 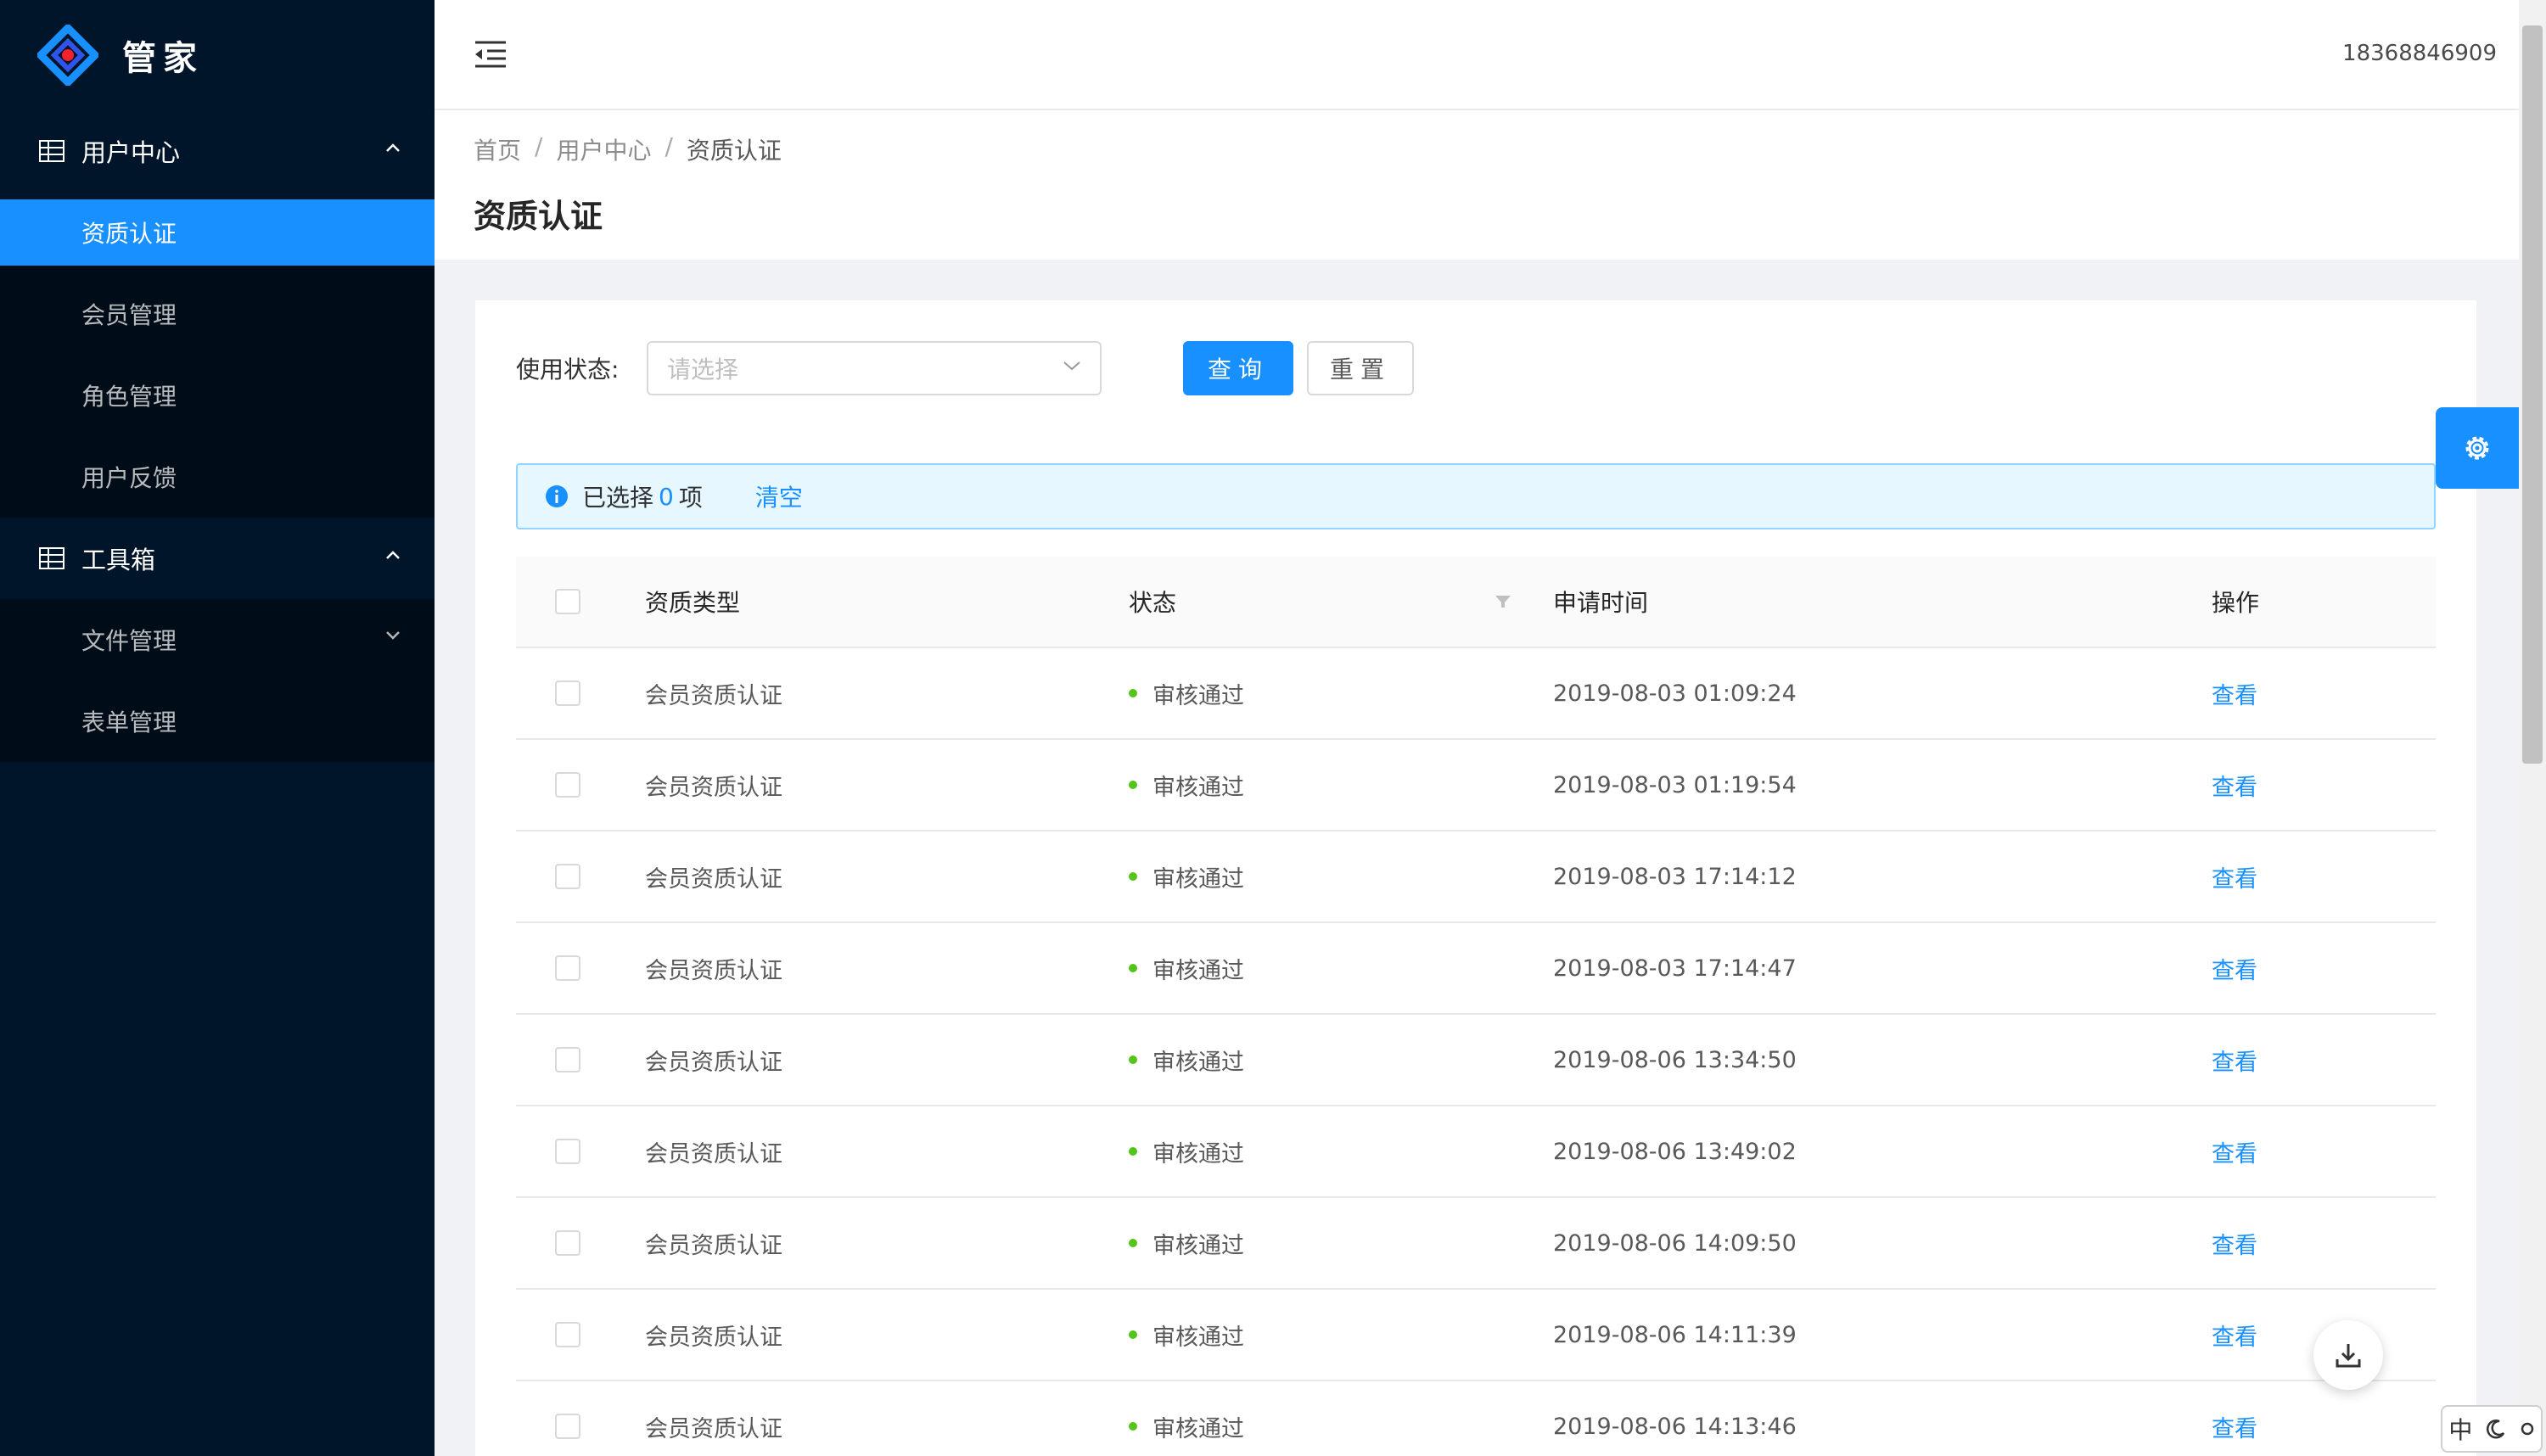 I want to click on menu-fold-icon, so click(x=491, y=55).